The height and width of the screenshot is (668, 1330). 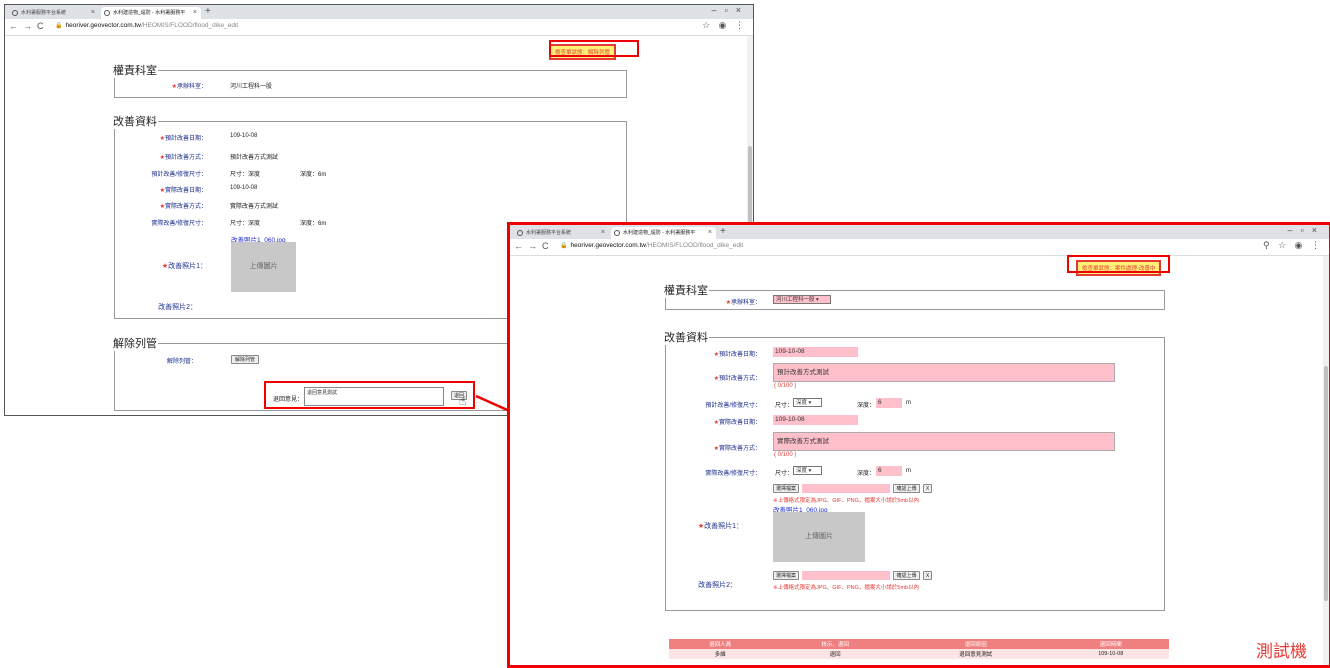 What do you see at coordinates (720, 526) in the screenshot?
I see `photo1-label: ★改善照片1：` at bounding box center [720, 526].